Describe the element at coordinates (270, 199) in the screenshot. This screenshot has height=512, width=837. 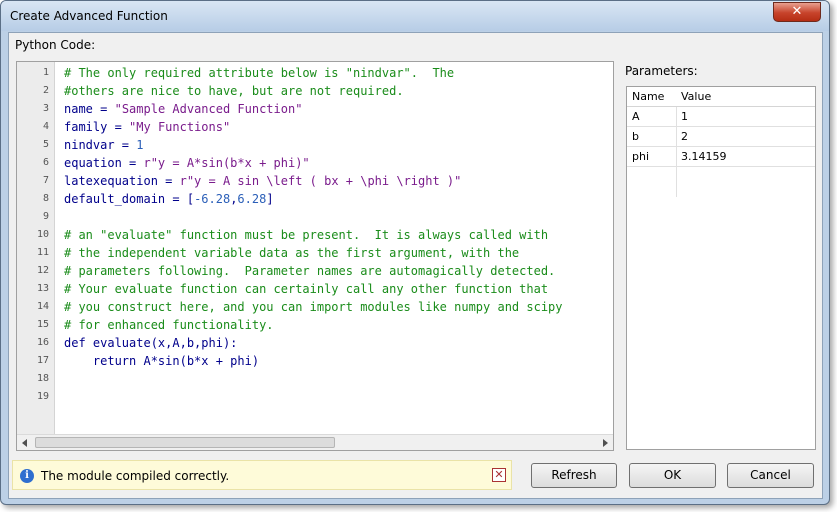
I see `code-token: ]` at that location.